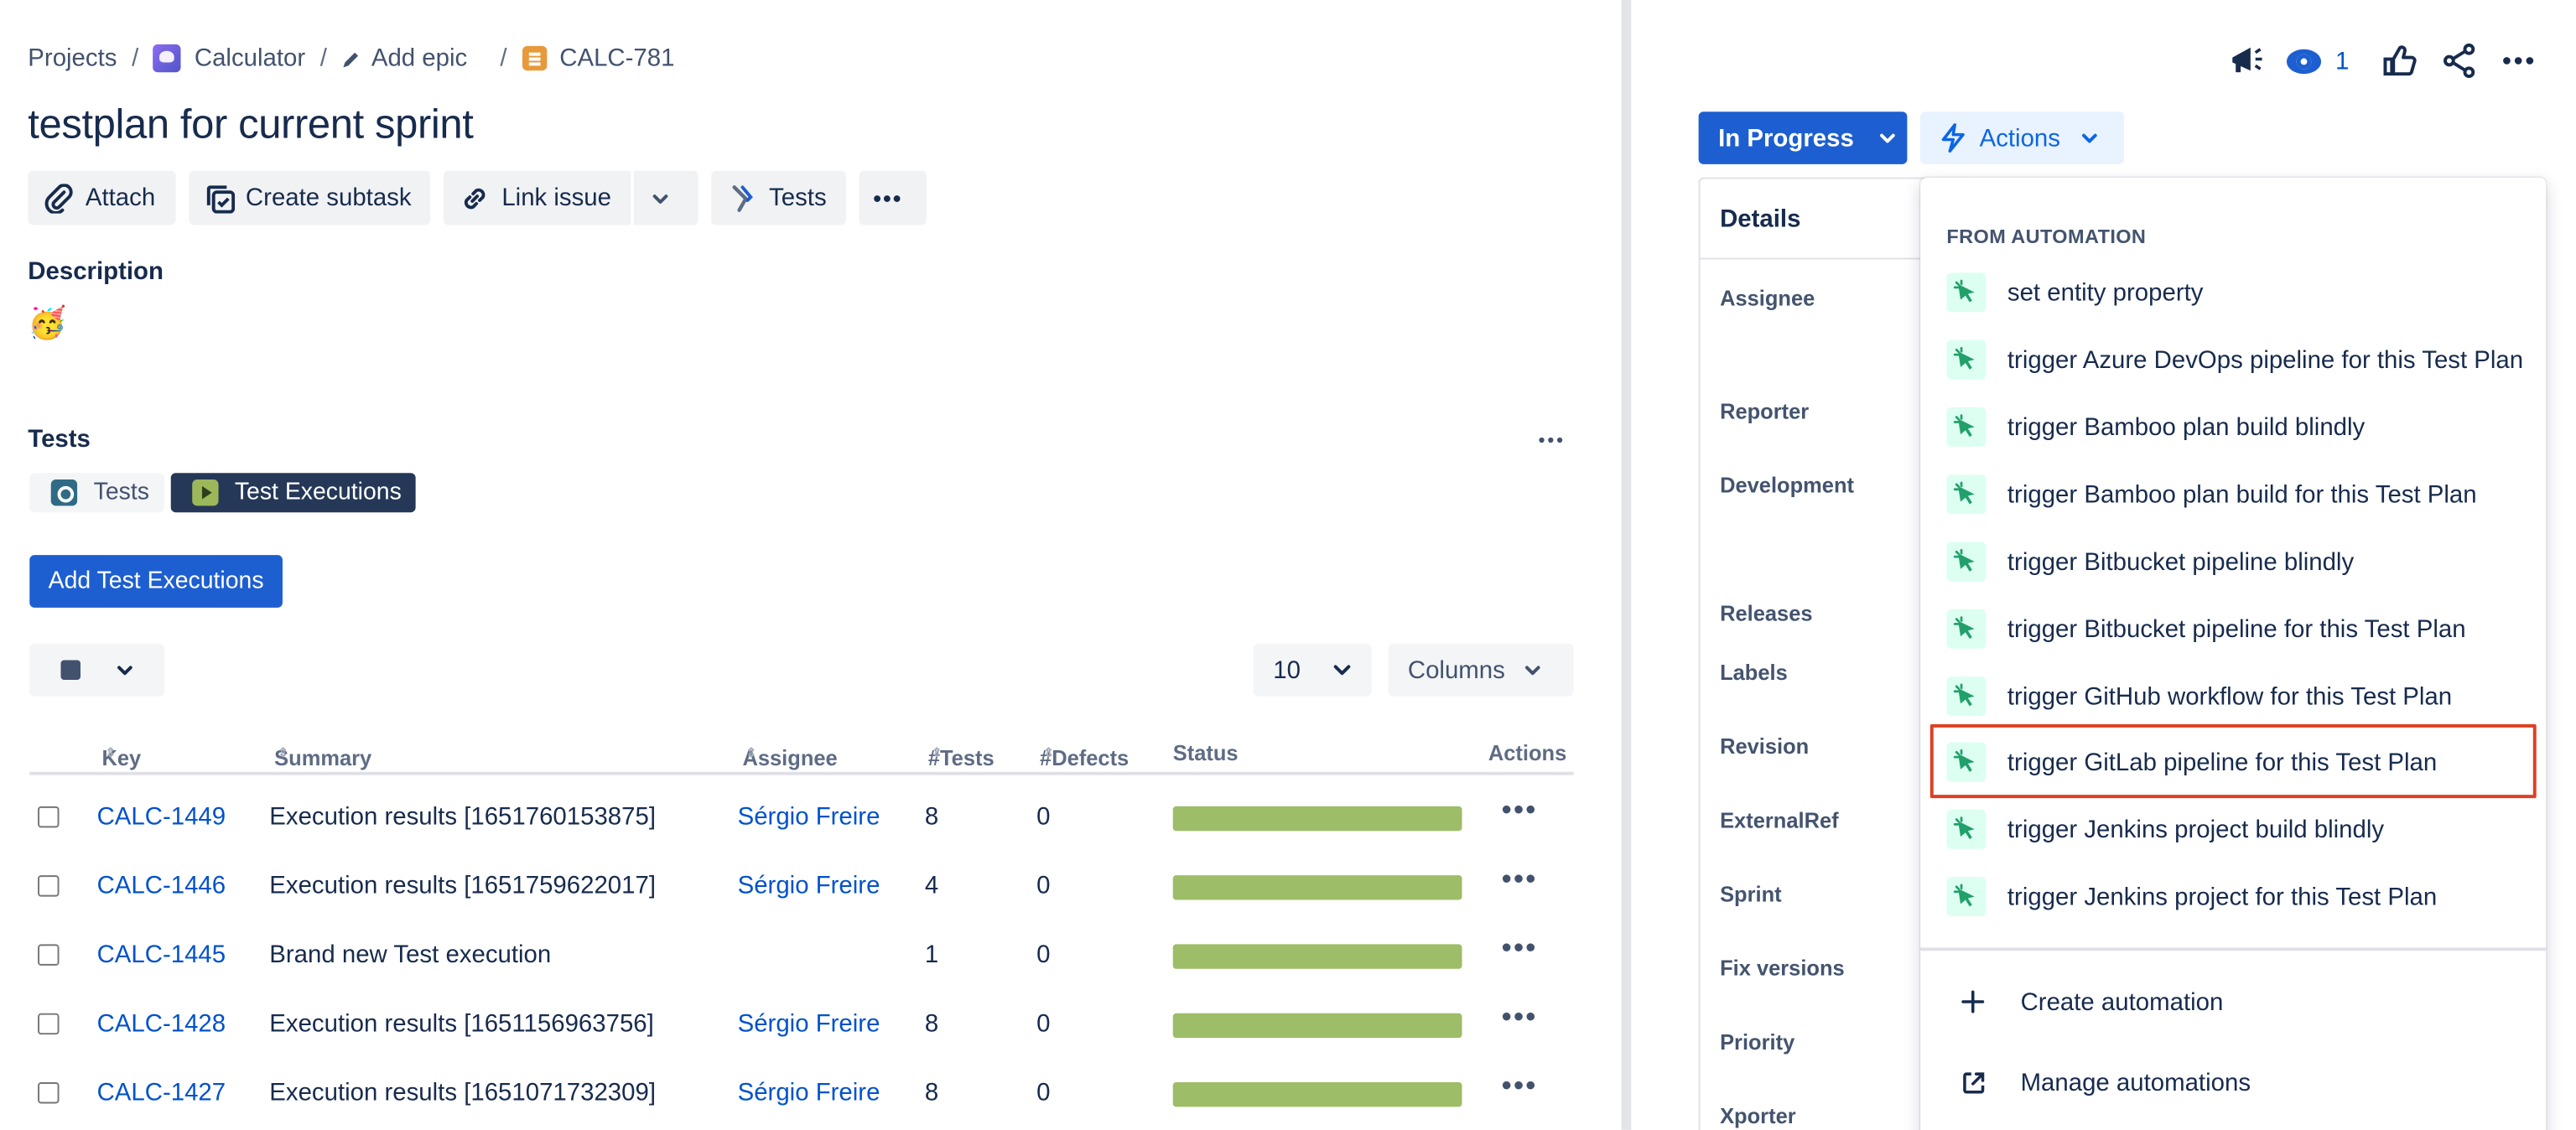  I want to click on row-key-link: CALC-1449, so click(161, 817).